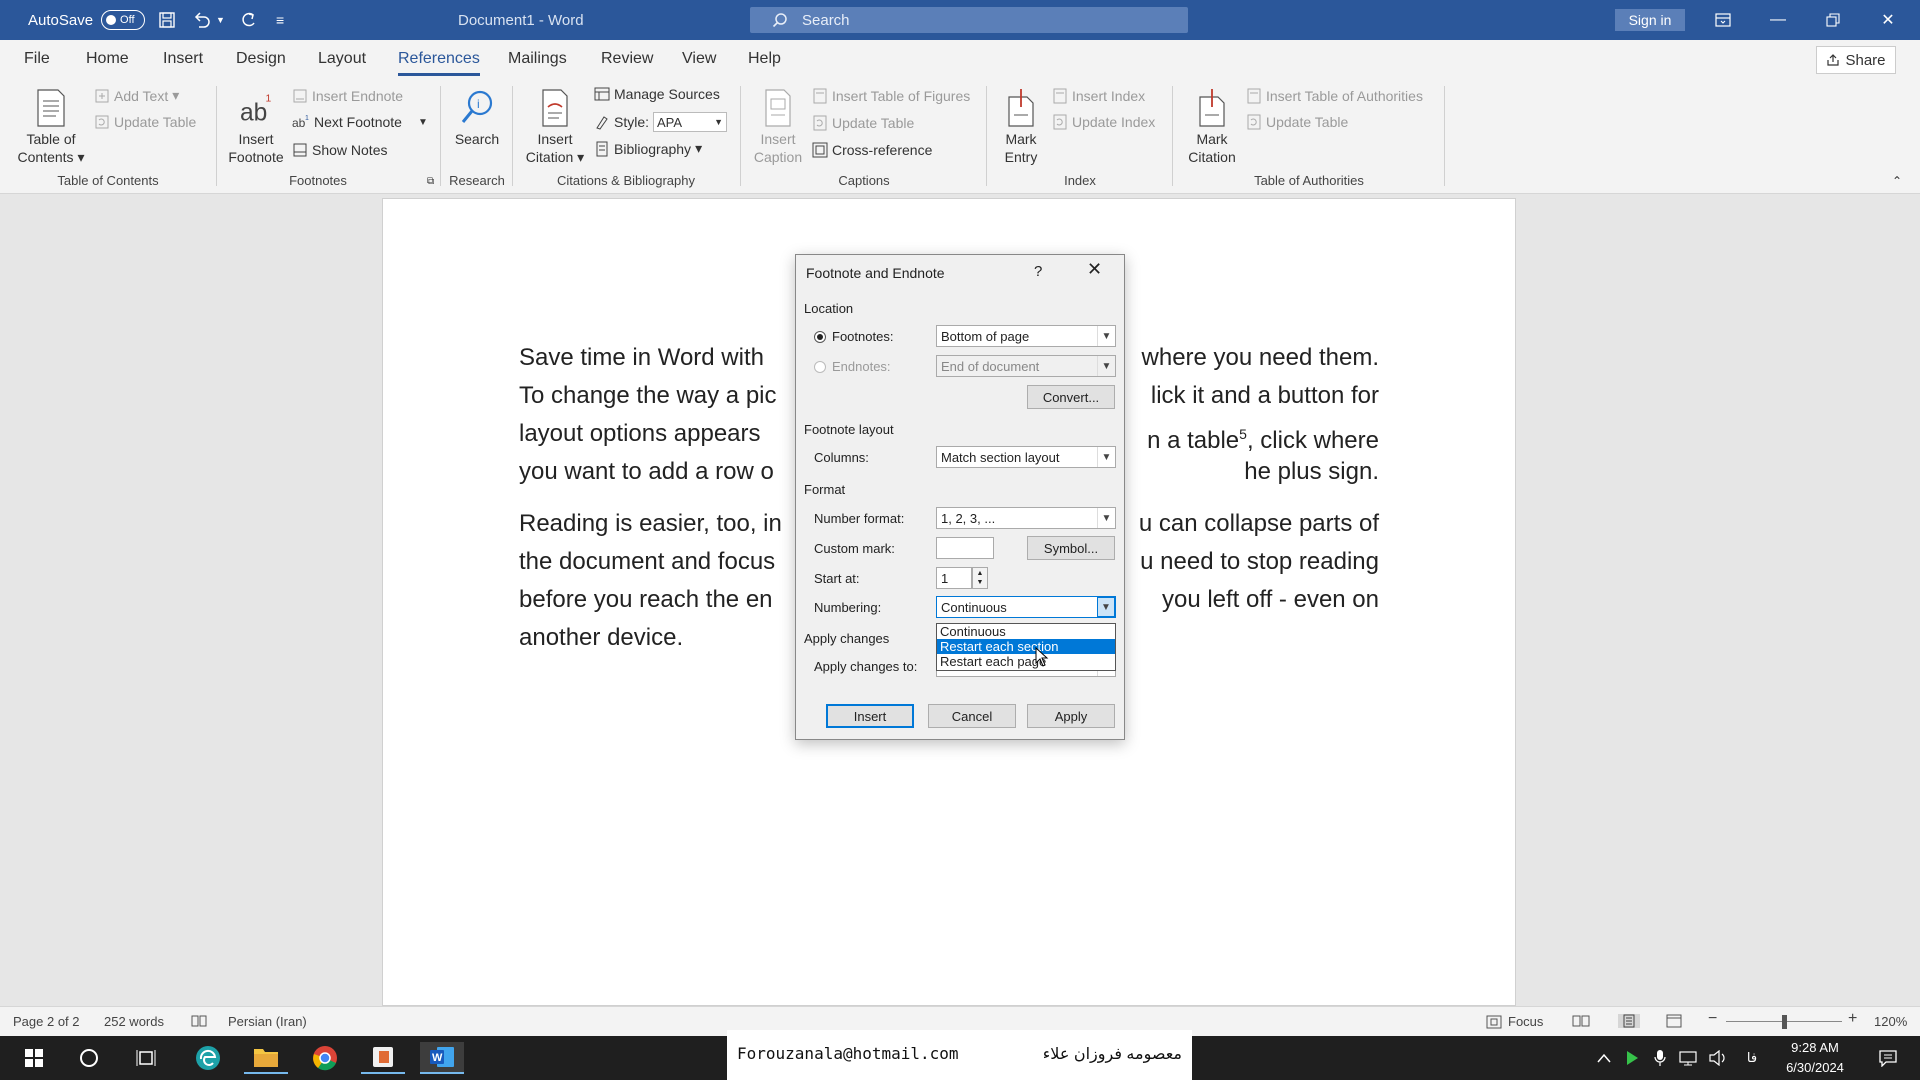 This screenshot has height=1080, width=1920. Describe the element at coordinates (1026, 607) in the screenshot. I see `numbering-select: Continuous ▼` at that location.